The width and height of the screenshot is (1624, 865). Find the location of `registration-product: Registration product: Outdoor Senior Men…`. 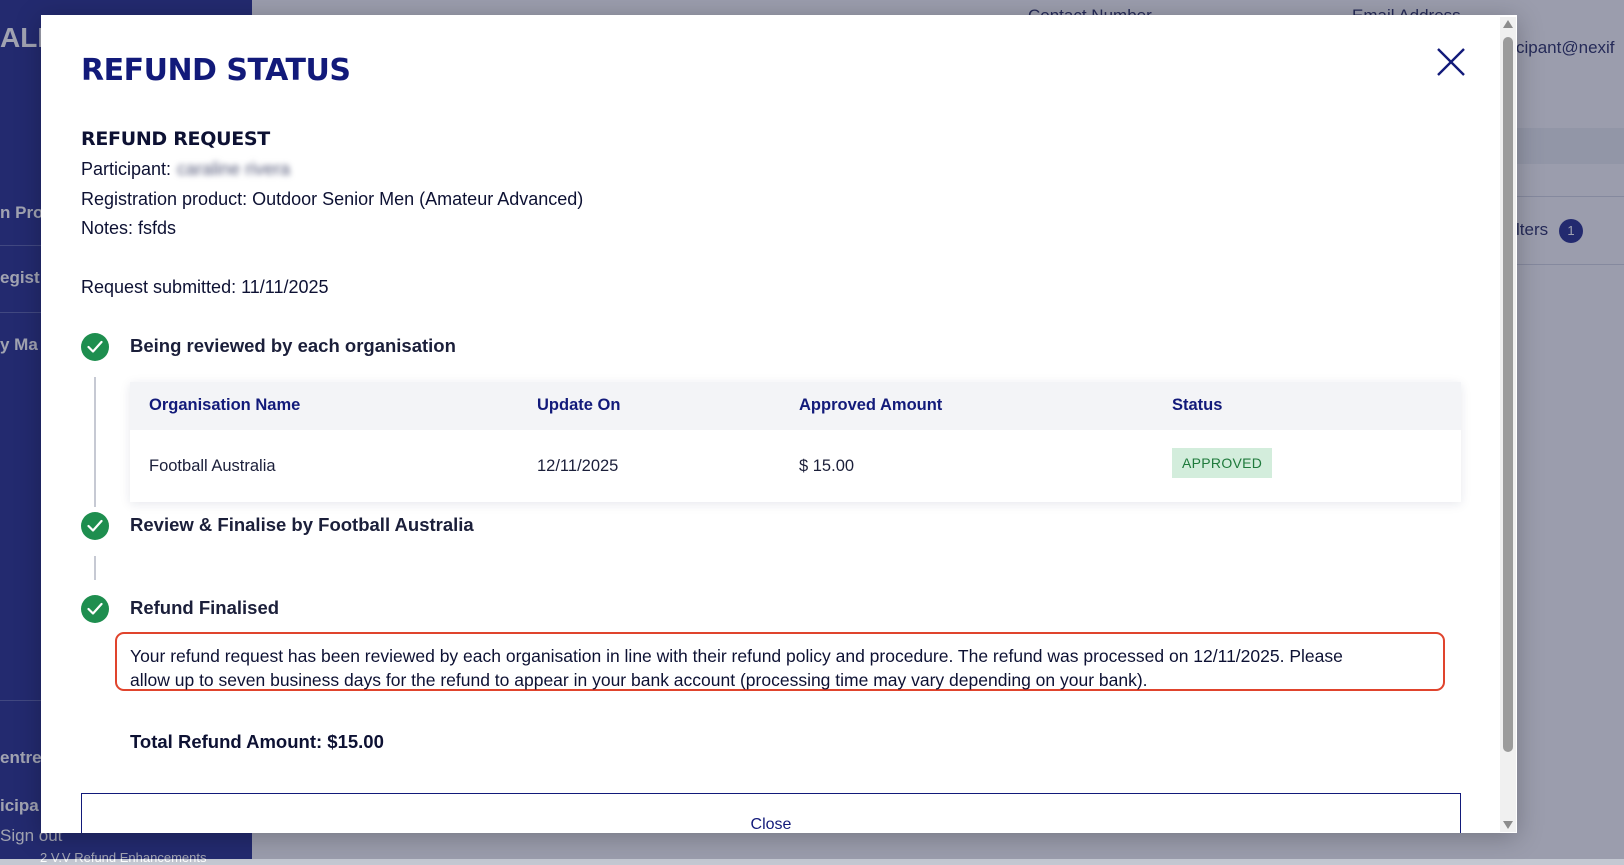

registration-product: Registration product: Outdoor Senior Men… is located at coordinates (332, 199).